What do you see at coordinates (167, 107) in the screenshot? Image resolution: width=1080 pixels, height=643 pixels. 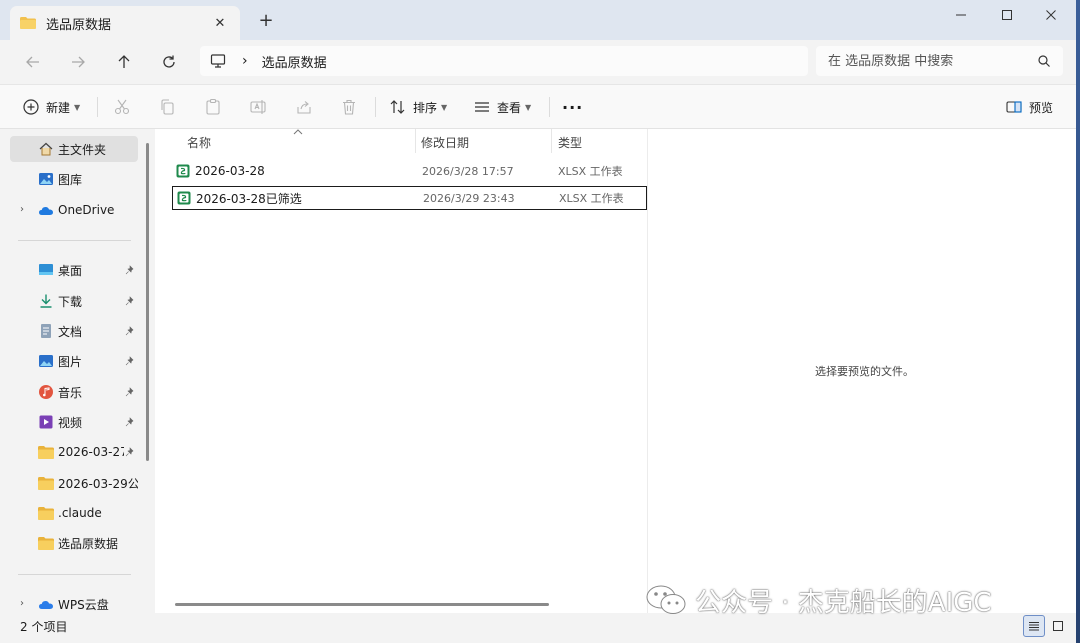 I see `copy-button` at bounding box center [167, 107].